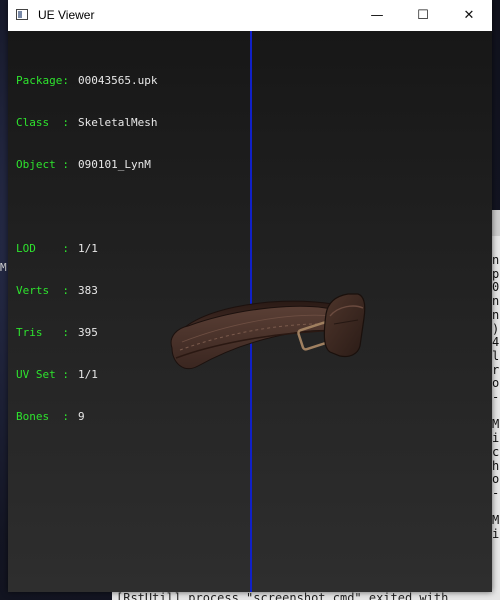  What do you see at coordinates (42, 416) in the screenshot?
I see `bones-label: Bones :` at bounding box center [42, 416].